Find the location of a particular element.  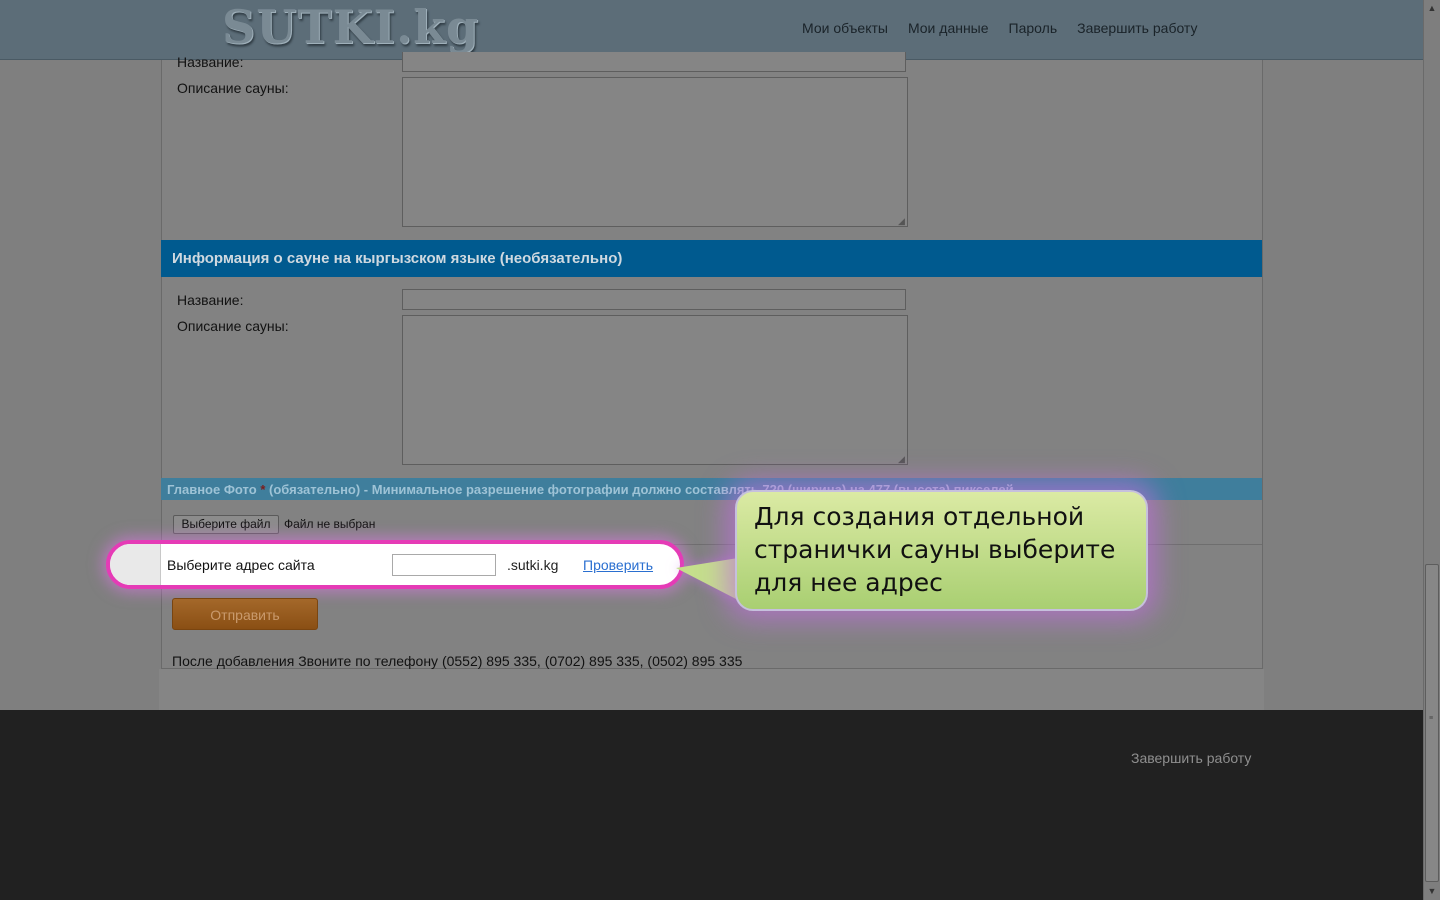

site-logo: SUTKI.kg is located at coordinates (350, 27).